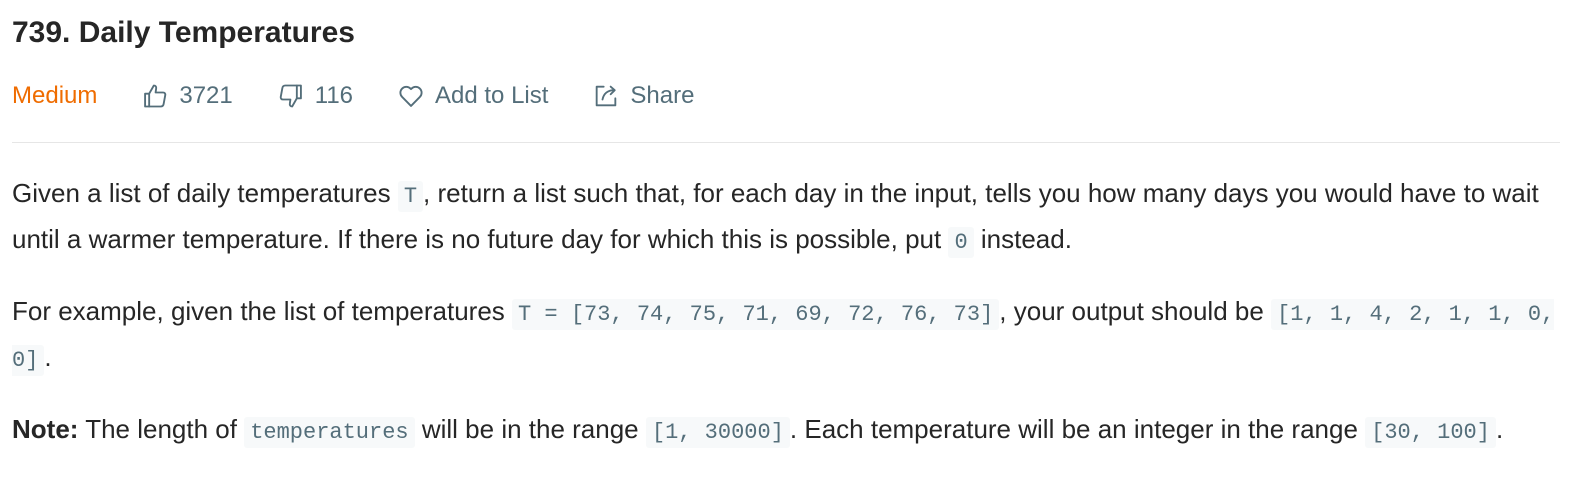  What do you see at coordinates (45, 429) in the screenshot?
I see `note-label: Note:` at bounding box center [45, 429].